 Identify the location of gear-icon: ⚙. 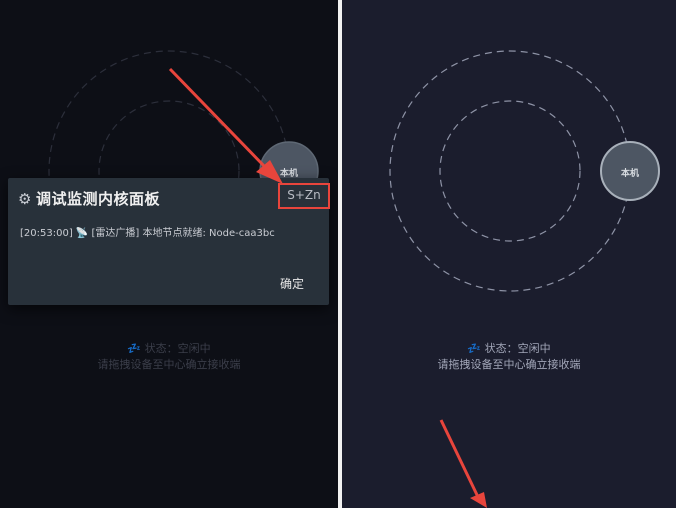
(25, 199).